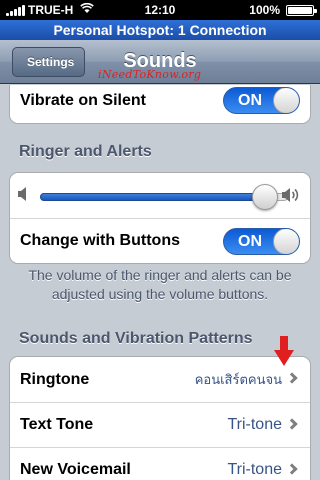 Image resolution: width=320 pixels, height=480 pixels. I want to click on navigation-bar: Settings Sounds iNeedToKnow.org, so click(160, 62).